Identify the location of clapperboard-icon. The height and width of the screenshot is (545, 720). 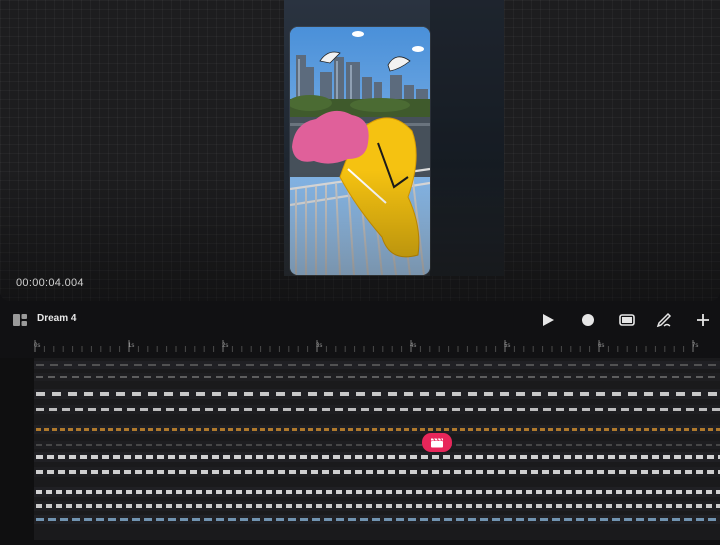
(437, 443).